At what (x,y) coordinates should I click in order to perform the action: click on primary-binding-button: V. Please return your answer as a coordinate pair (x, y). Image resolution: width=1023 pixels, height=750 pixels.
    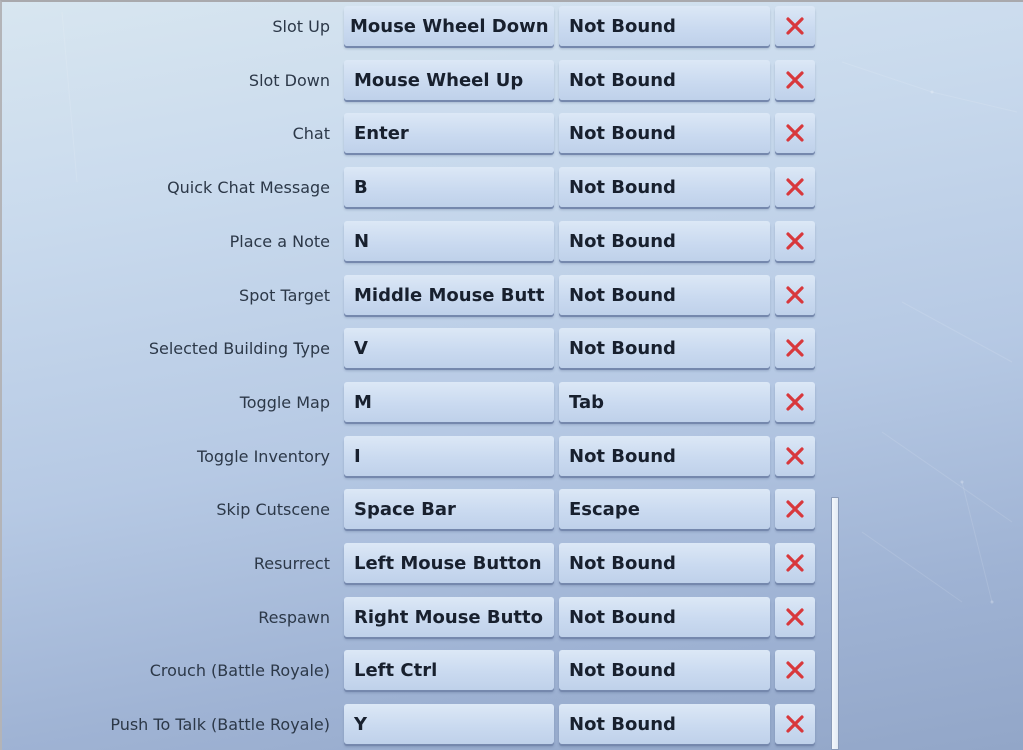
    Looking at the image, I should click on (449, 348).